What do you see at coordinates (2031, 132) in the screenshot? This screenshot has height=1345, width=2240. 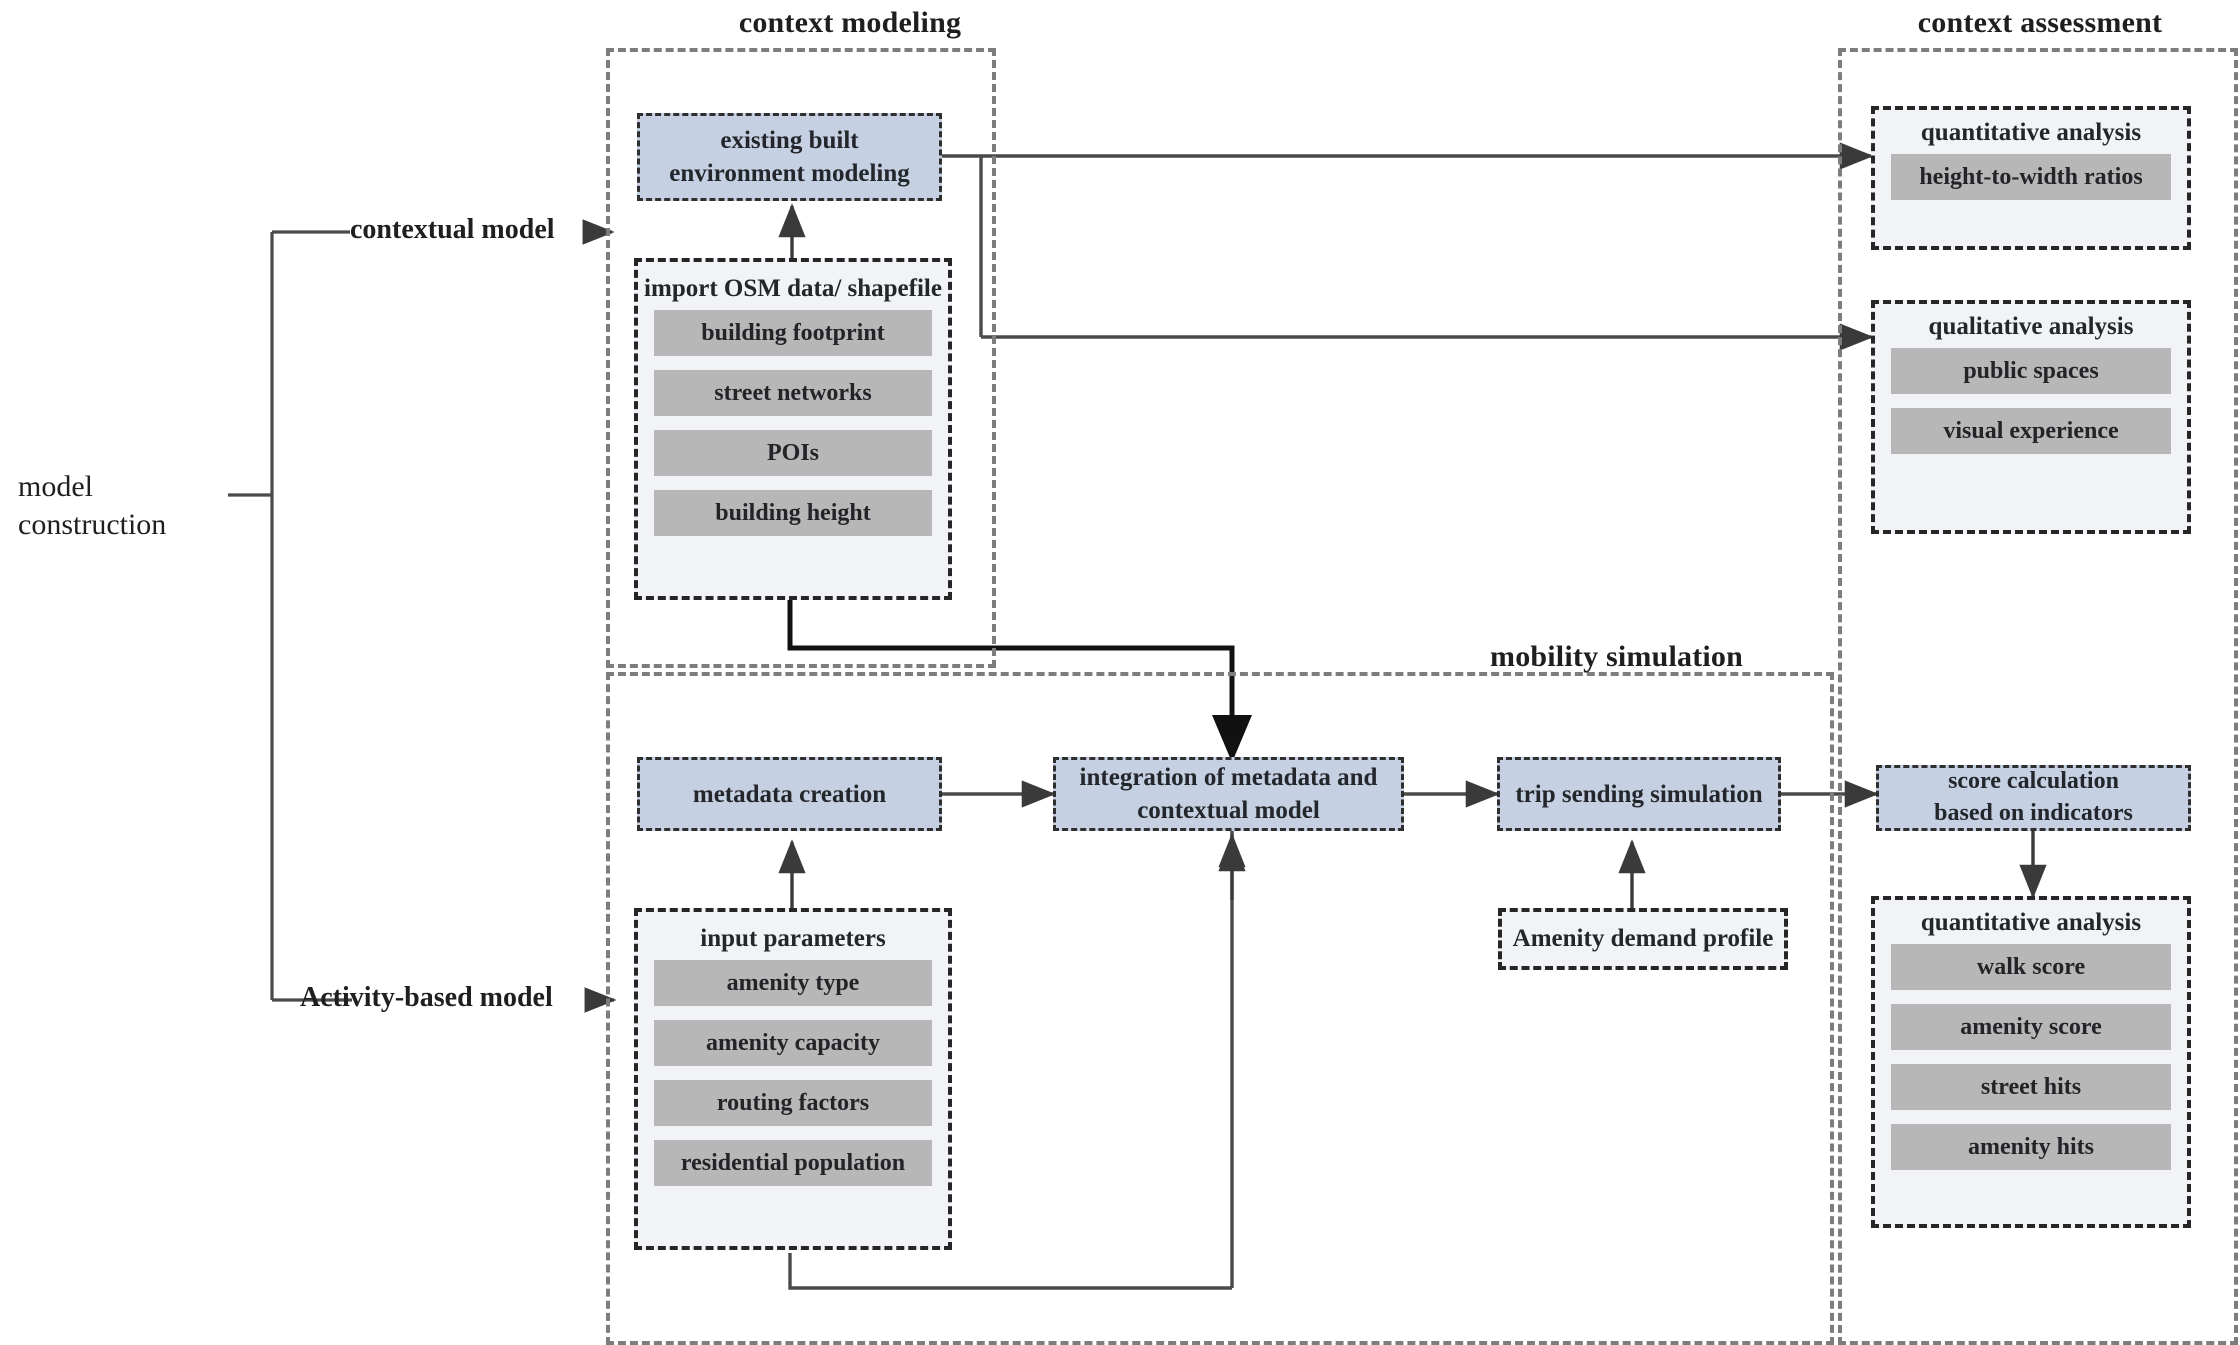 I see `panel-title-quantitative-analysis-context: quantitative analysis` at bounding box center [2031, 132].